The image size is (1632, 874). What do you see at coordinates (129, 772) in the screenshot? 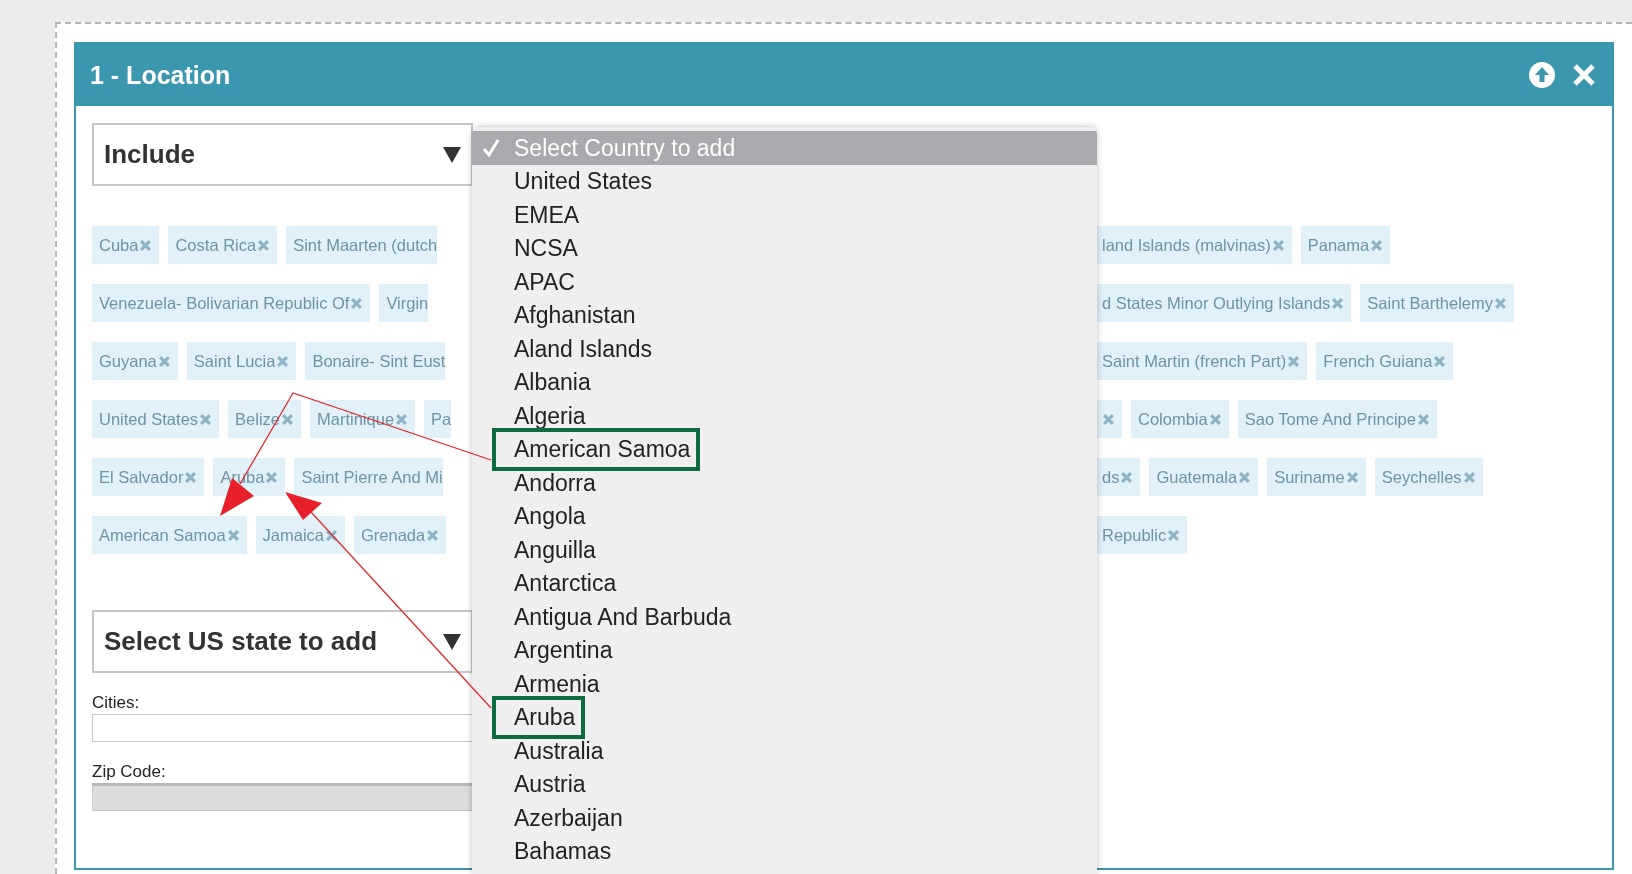
I see `zip-label: Zip Code:` at bounding box center [129, 772].